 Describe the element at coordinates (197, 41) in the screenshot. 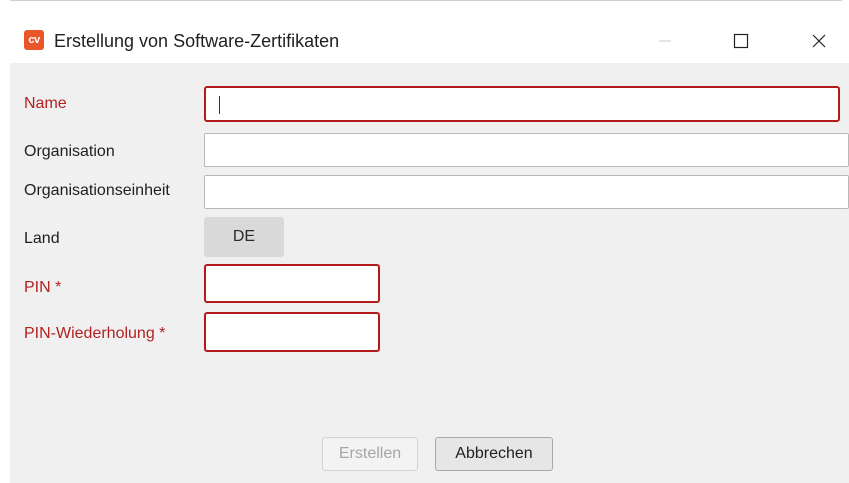

I see `window-title: Erstellung von Software-Zertifikaten` at that location.